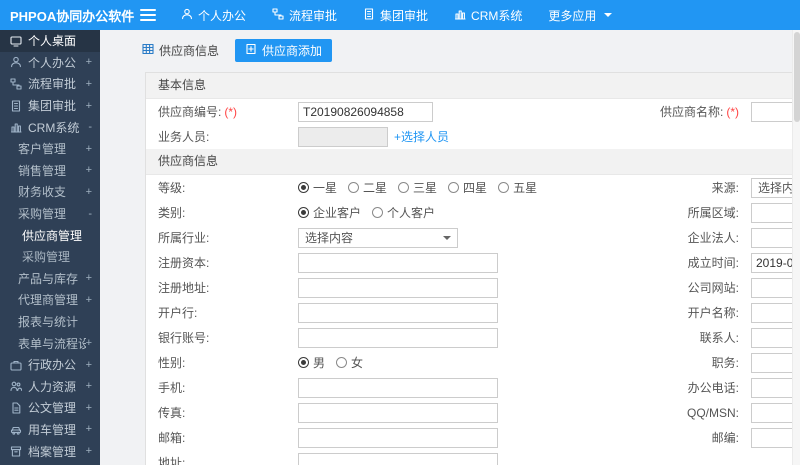  What do you see at coordinates (184, 338) in the screenshot?
I see `label-text: 银行账号:` at bounding box center [184, 338].